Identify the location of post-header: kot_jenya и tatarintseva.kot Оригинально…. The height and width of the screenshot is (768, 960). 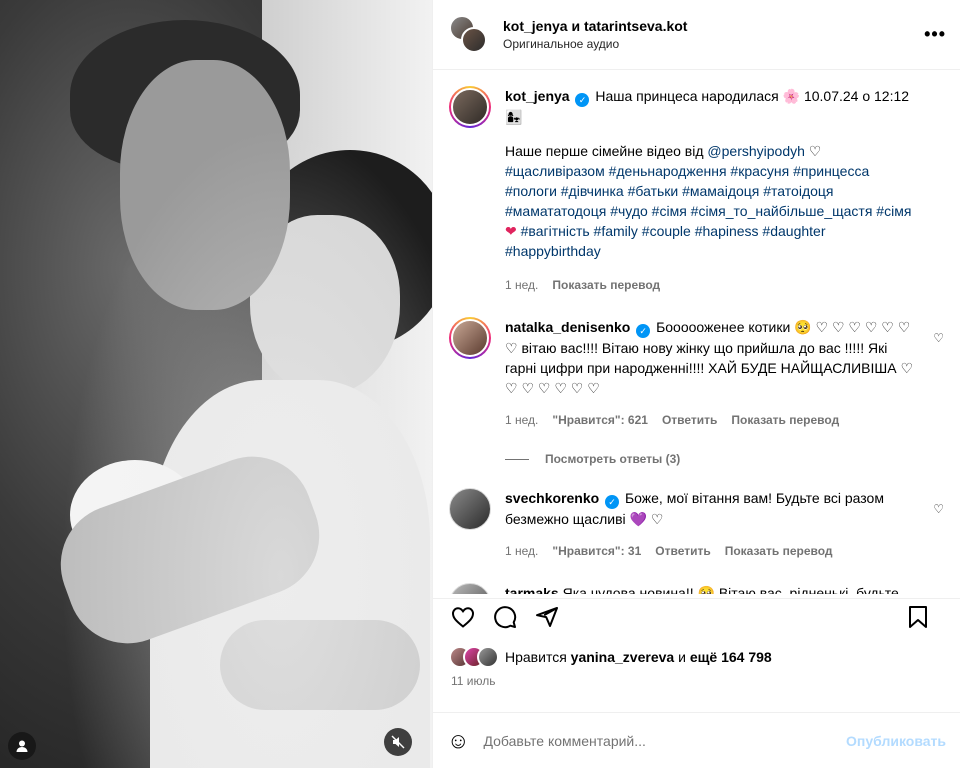
(696, 35).